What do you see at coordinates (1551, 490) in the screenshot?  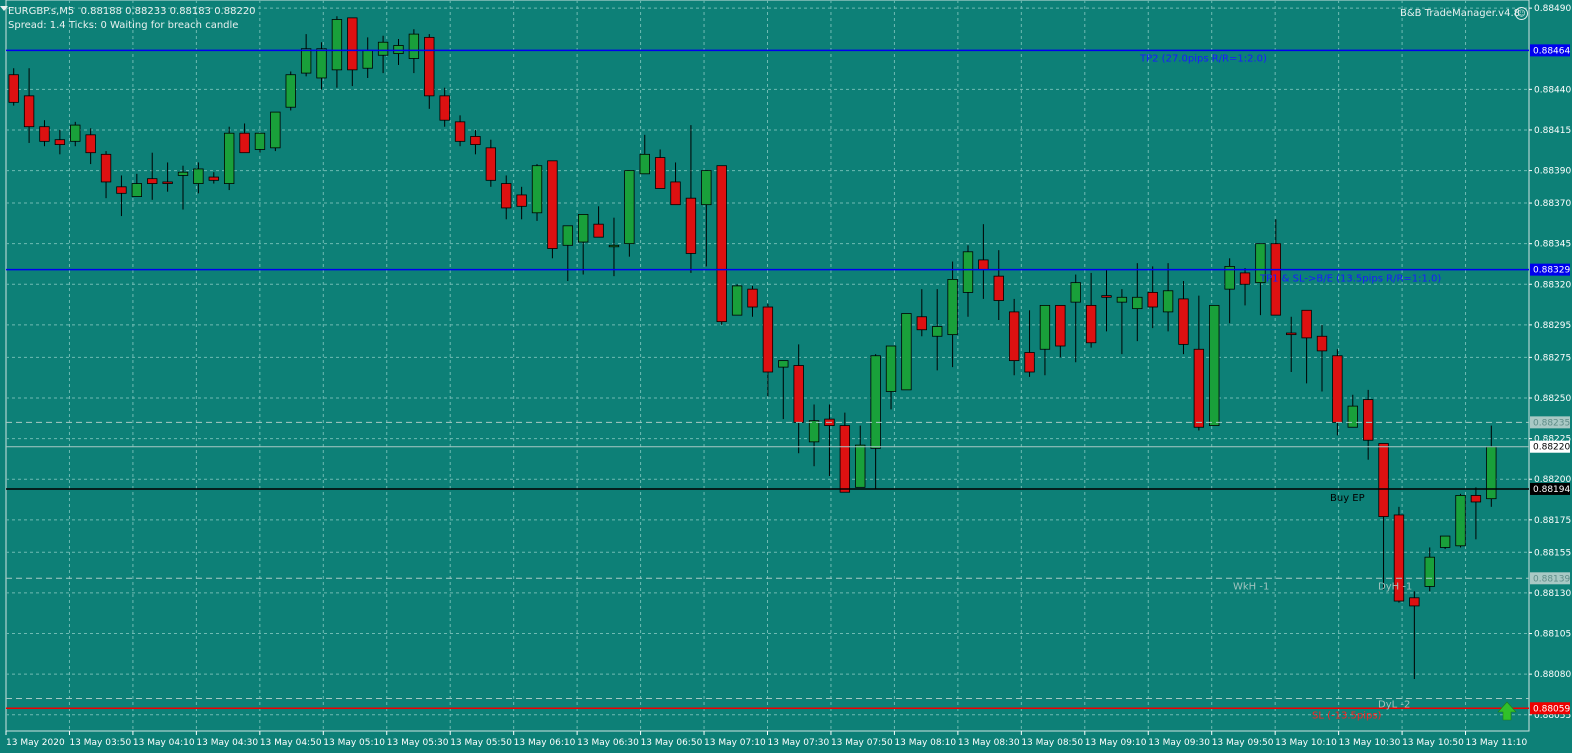 I see `buy-ep-price-label: 0.88194` at bounding box center [1551, 490].